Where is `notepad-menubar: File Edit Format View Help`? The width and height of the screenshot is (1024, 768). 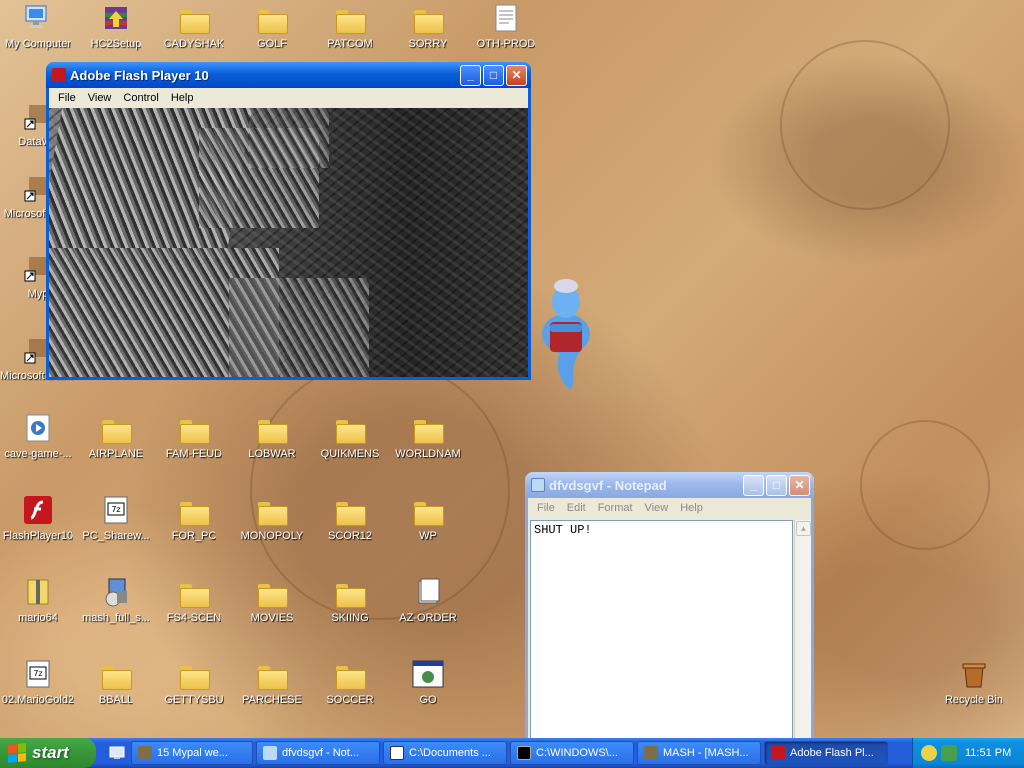 notepad-menubar: File Edit Format View Help is located at coordinates (669, 508).